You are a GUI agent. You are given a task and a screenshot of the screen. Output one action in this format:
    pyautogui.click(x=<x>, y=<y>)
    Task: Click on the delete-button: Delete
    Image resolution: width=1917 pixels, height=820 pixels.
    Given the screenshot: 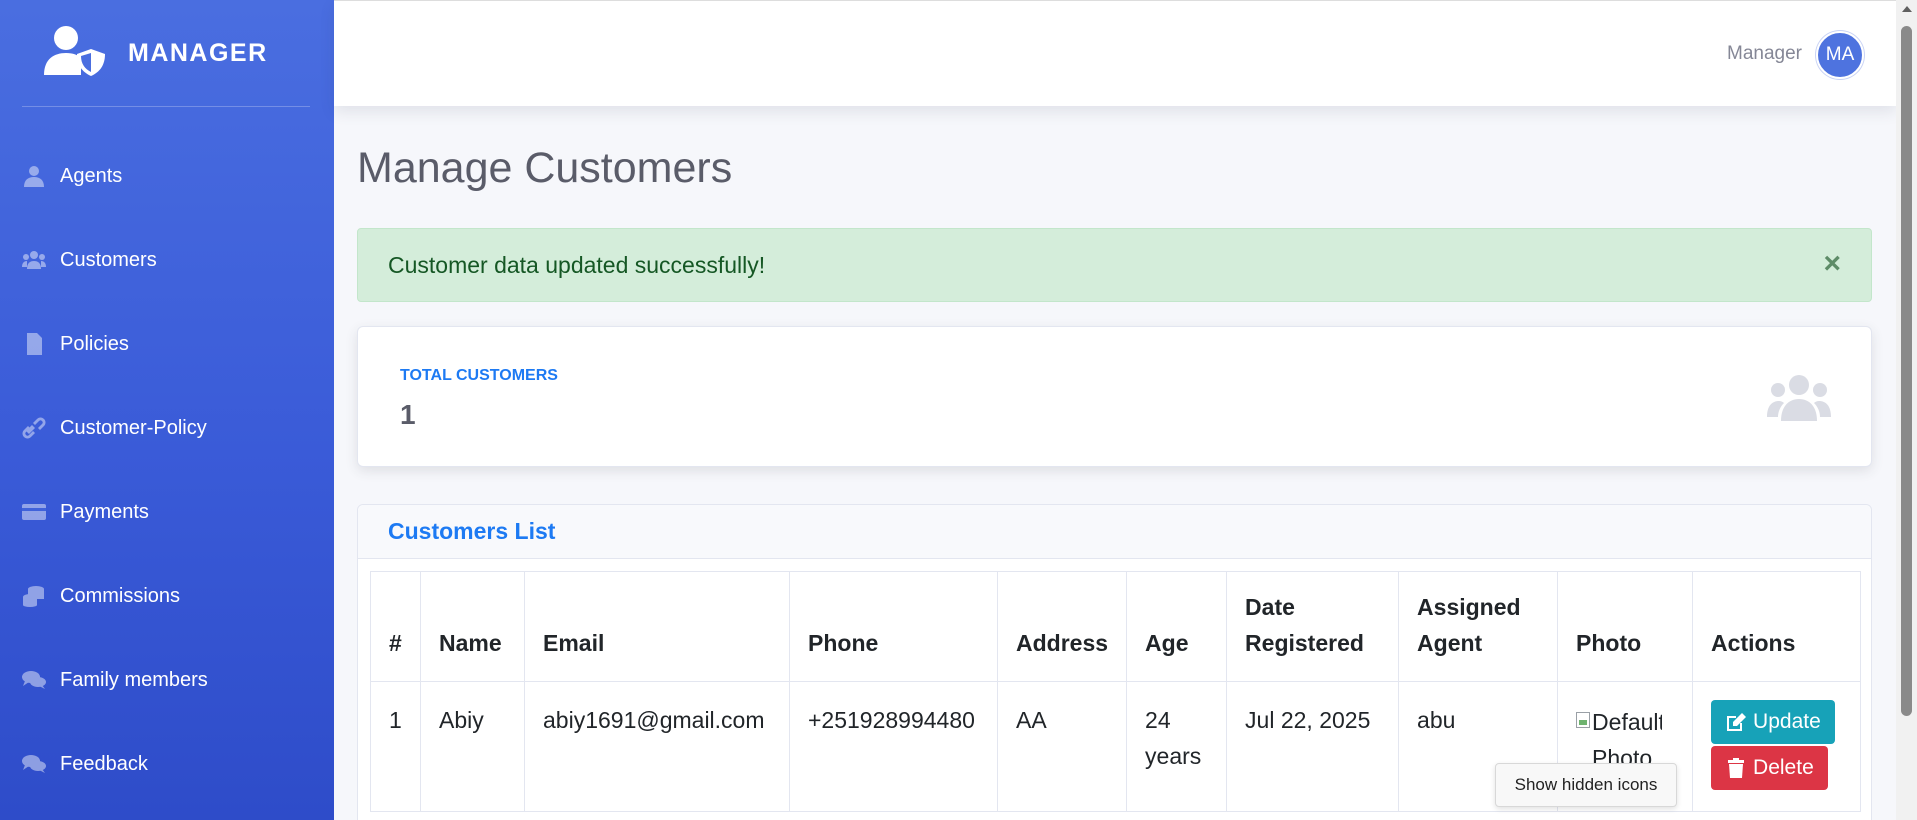 What is the action you would take?
    pyautogui.click(x=1769, y=768)
    